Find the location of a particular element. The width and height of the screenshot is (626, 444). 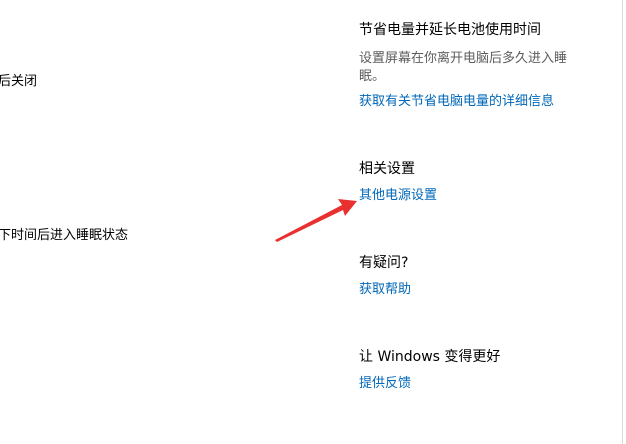

window-edge-divider is located at coordinates (622, 222).